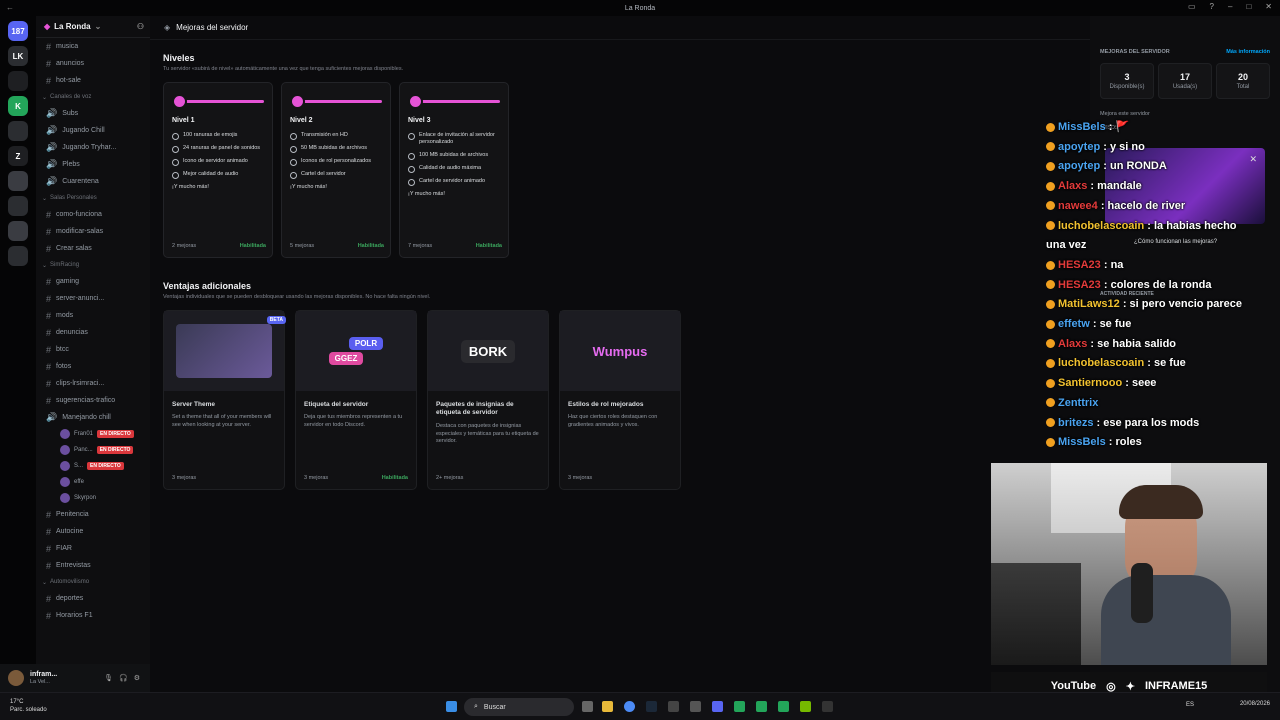  Describe the element at coordinates (93, 466) in the screenshot. I see `voice-user: S... EN DIRECTO` at that location.